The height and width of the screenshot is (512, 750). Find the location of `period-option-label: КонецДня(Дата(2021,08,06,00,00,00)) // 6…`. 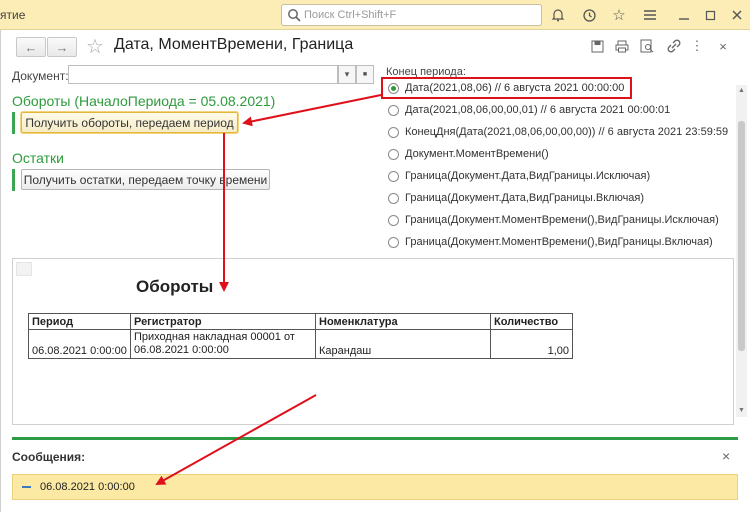

period-option-label: КонецДня(Дата(2021,08,06,00,00,00)) // 6… is located at coordinates (567, 132).